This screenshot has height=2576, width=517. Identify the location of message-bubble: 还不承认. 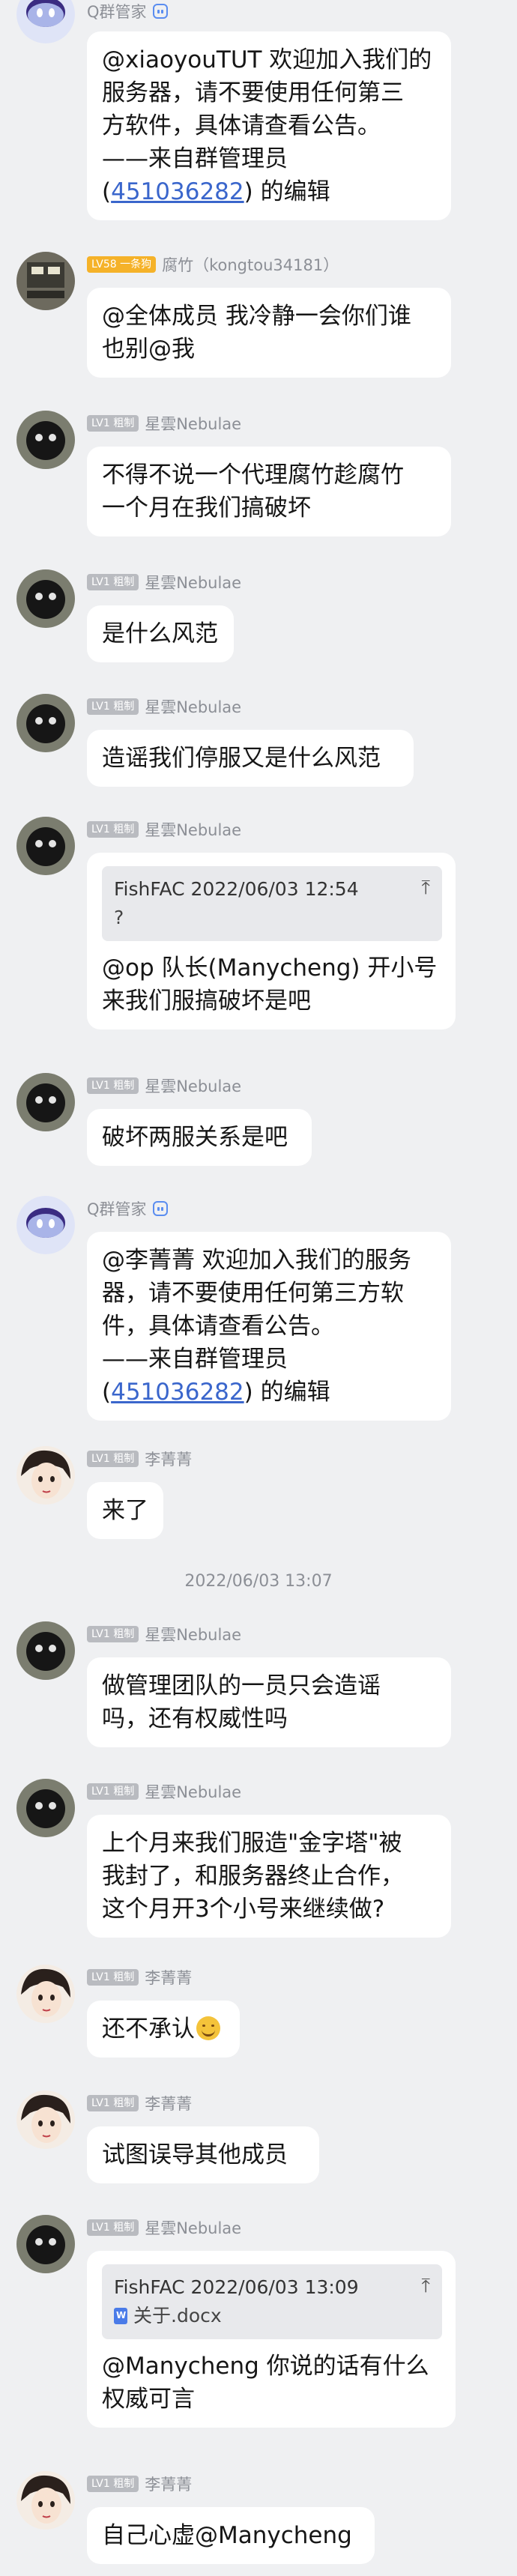
(163, 2029).